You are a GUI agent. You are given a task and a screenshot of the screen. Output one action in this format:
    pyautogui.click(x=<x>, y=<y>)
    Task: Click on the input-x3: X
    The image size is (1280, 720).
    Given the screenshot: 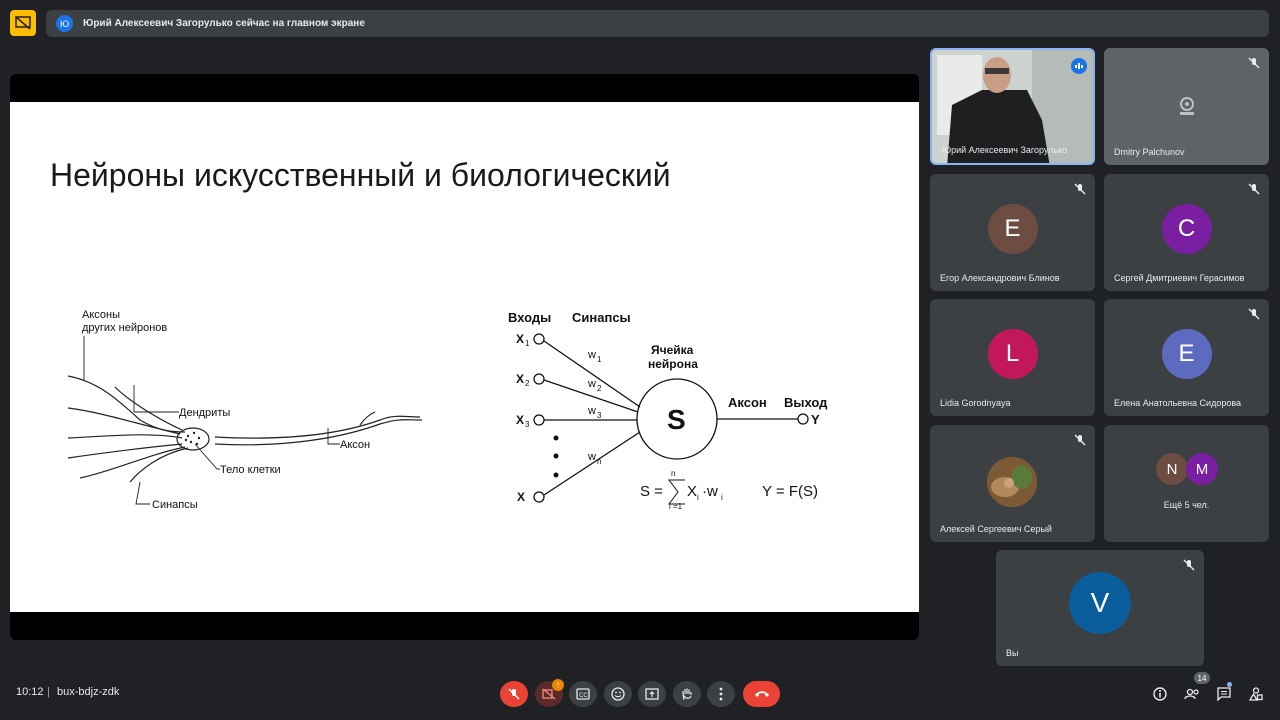 What is the action you would take?
    pyautogui.click(x=520, y=420)
    